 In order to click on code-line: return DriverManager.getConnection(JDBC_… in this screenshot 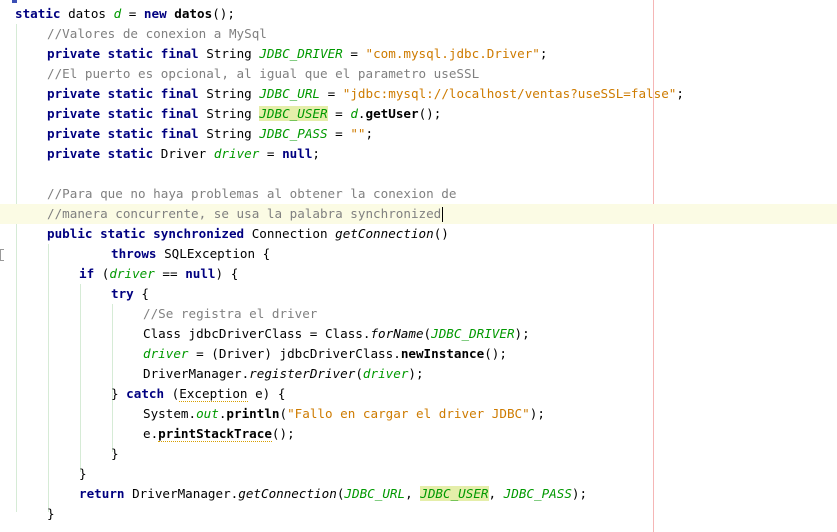, I will do `click(418, 494)`.